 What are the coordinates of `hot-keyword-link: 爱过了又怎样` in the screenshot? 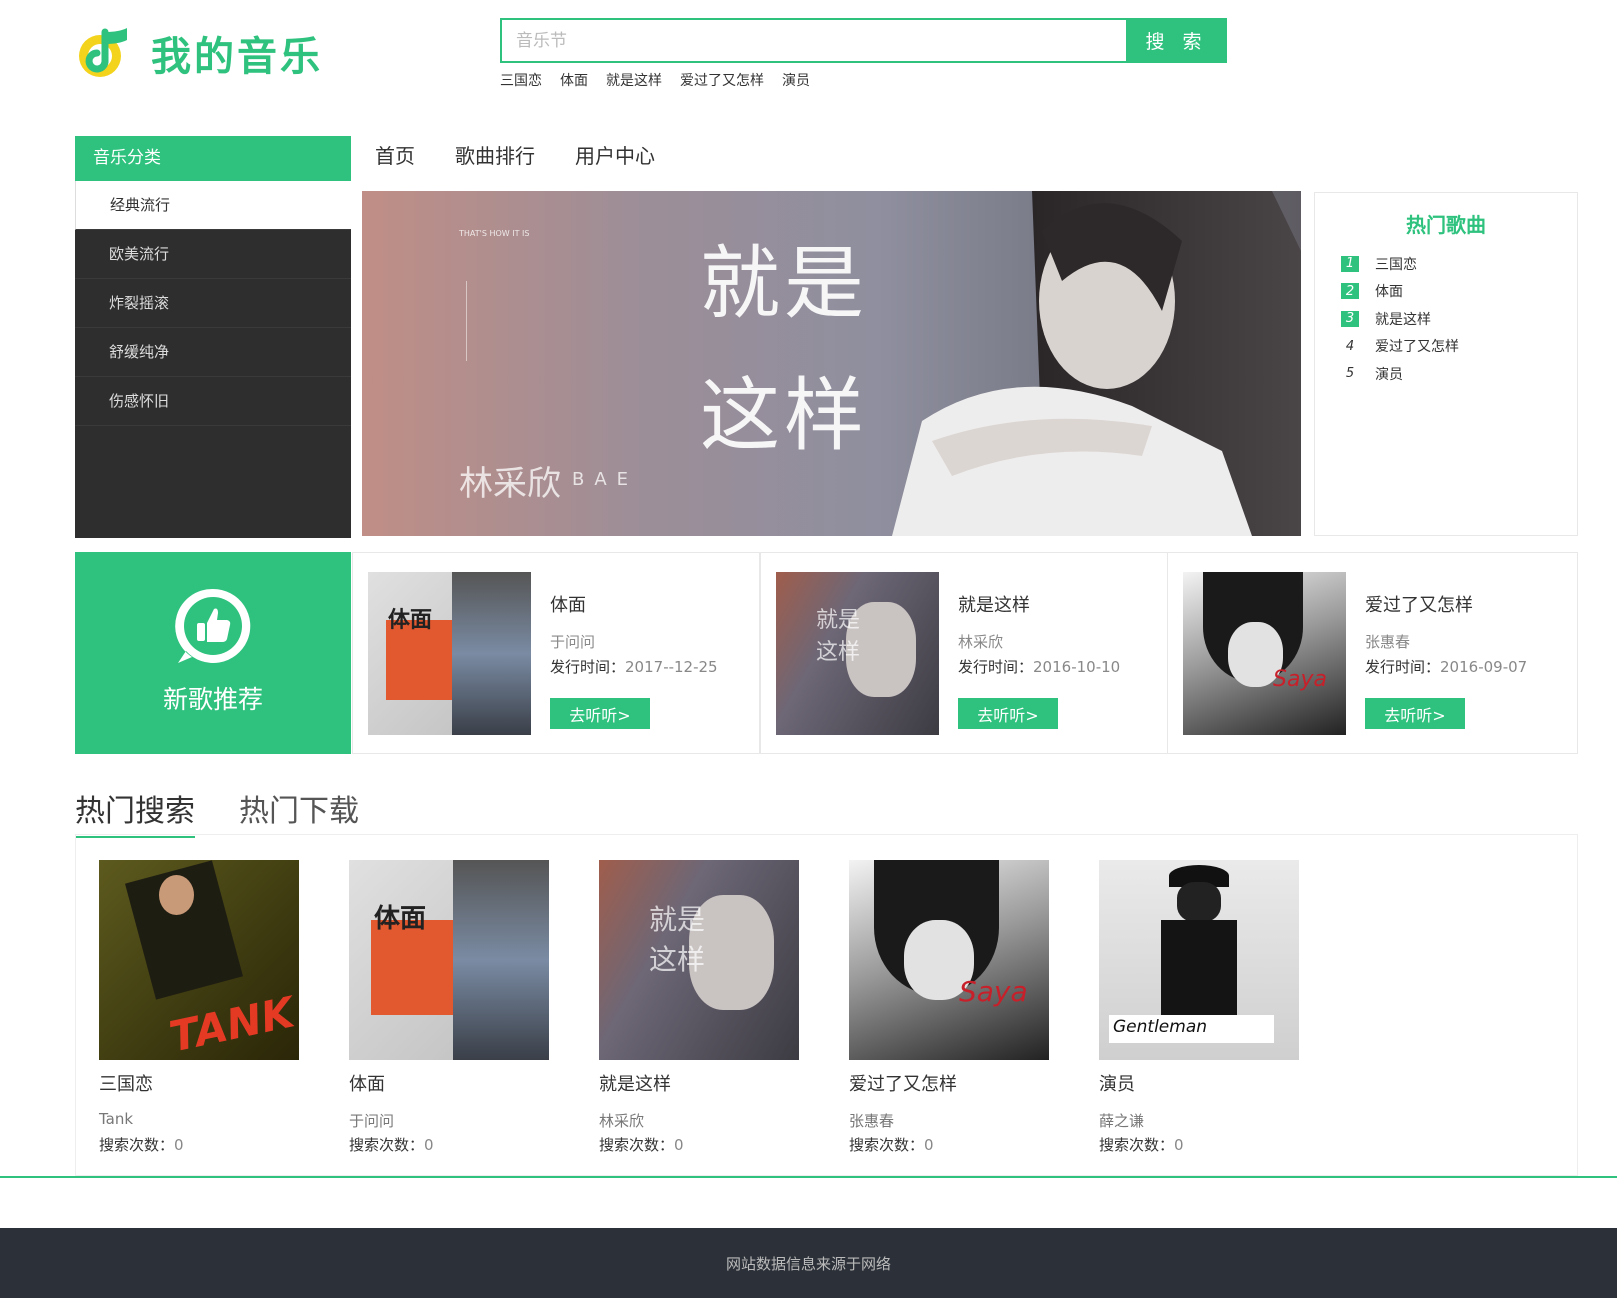 It's located at (722, 80).